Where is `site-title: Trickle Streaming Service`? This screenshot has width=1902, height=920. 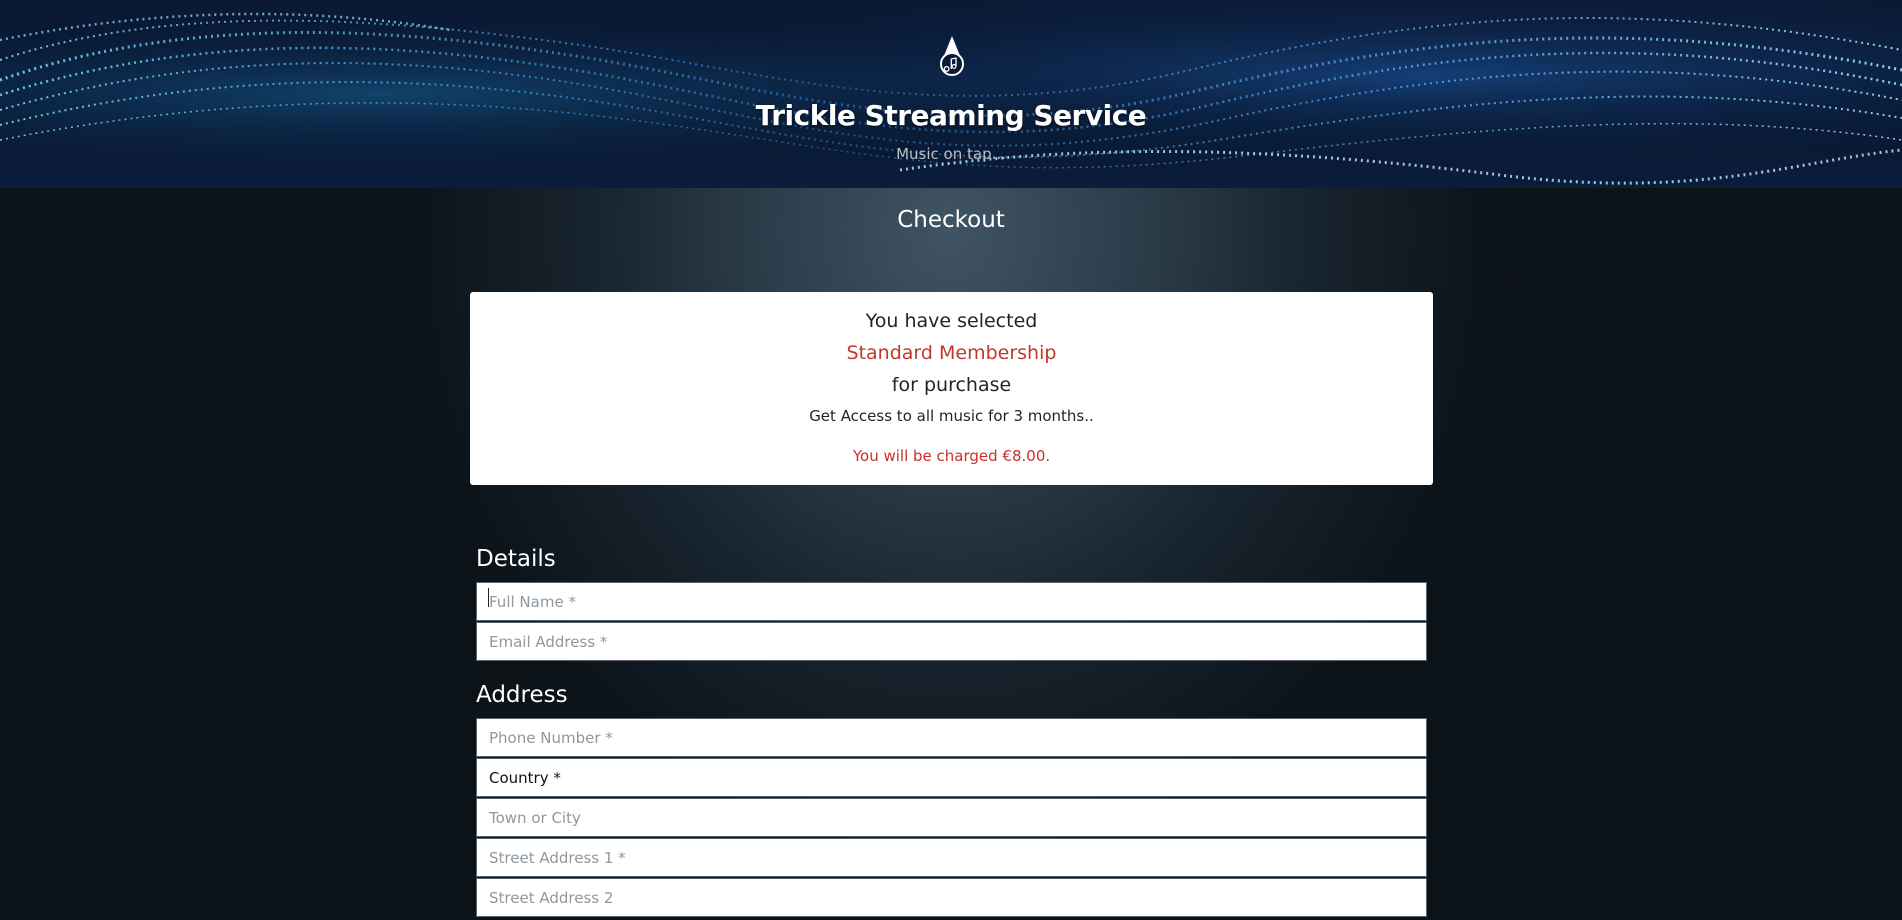
site-title: Trickle Streaming Service is located at coordinates (951, 115).